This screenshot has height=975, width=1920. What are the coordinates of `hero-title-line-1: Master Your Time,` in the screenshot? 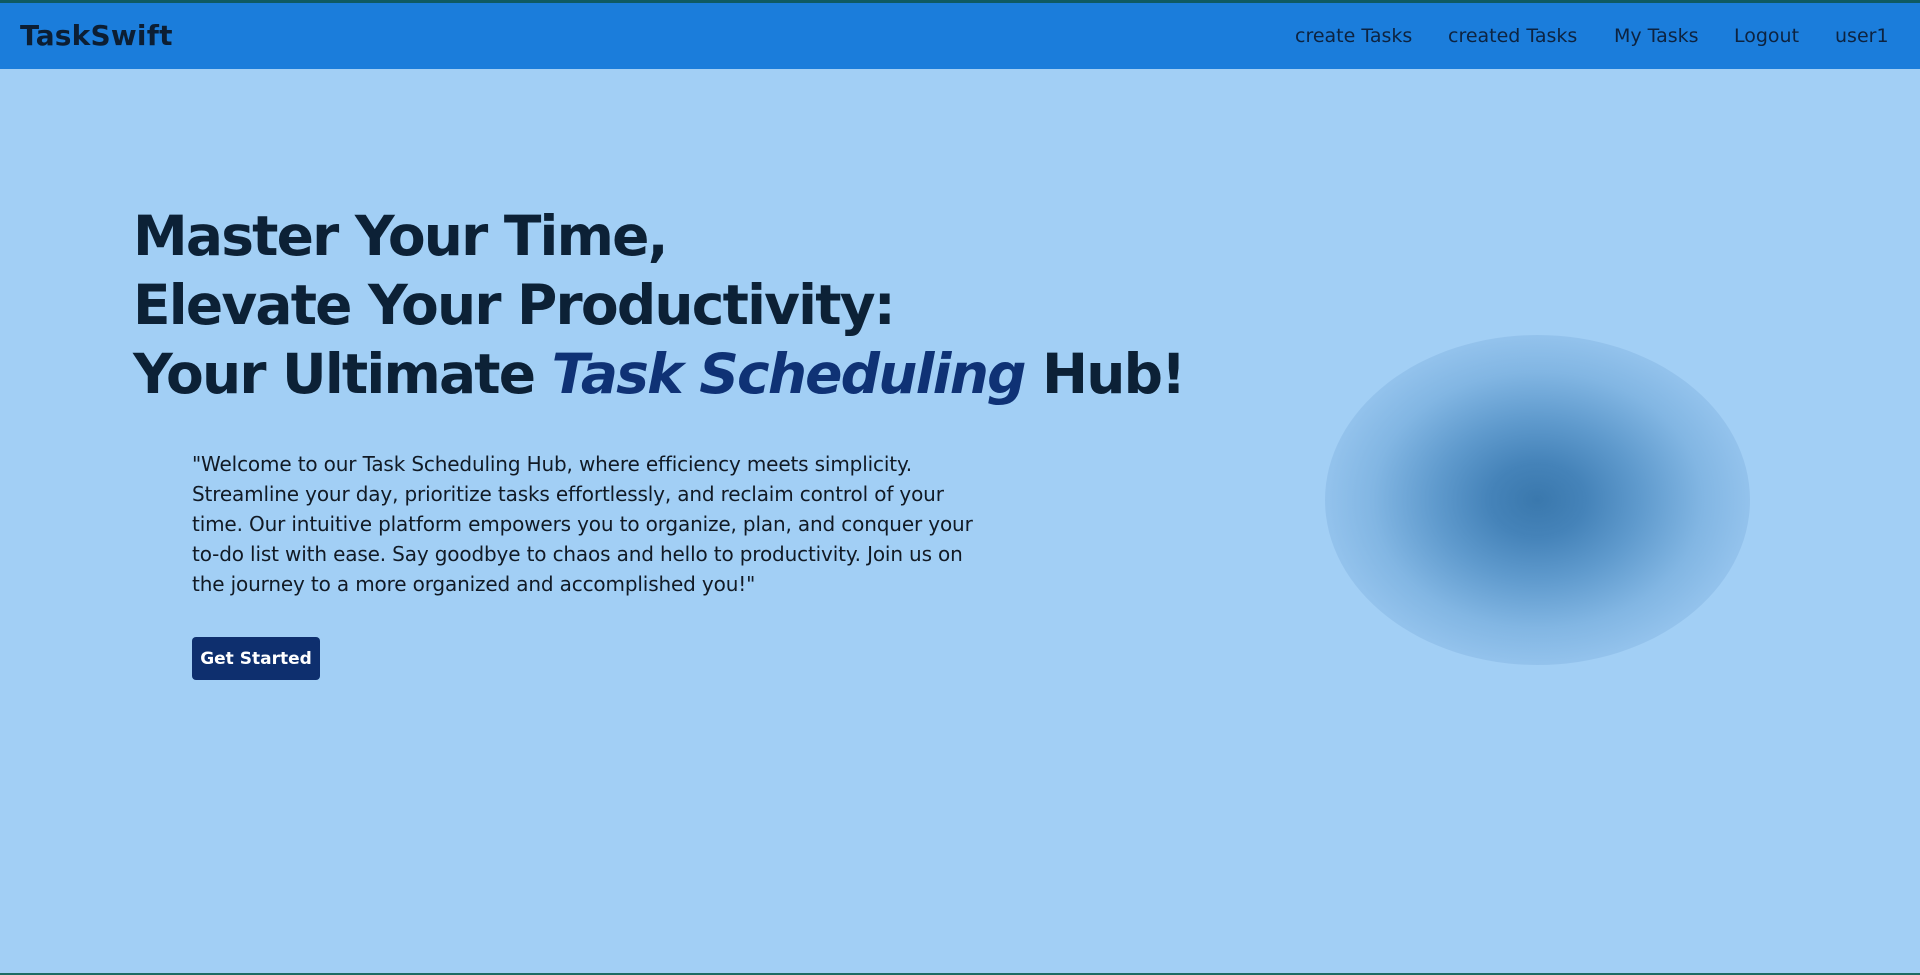 It's located at (401, 236).